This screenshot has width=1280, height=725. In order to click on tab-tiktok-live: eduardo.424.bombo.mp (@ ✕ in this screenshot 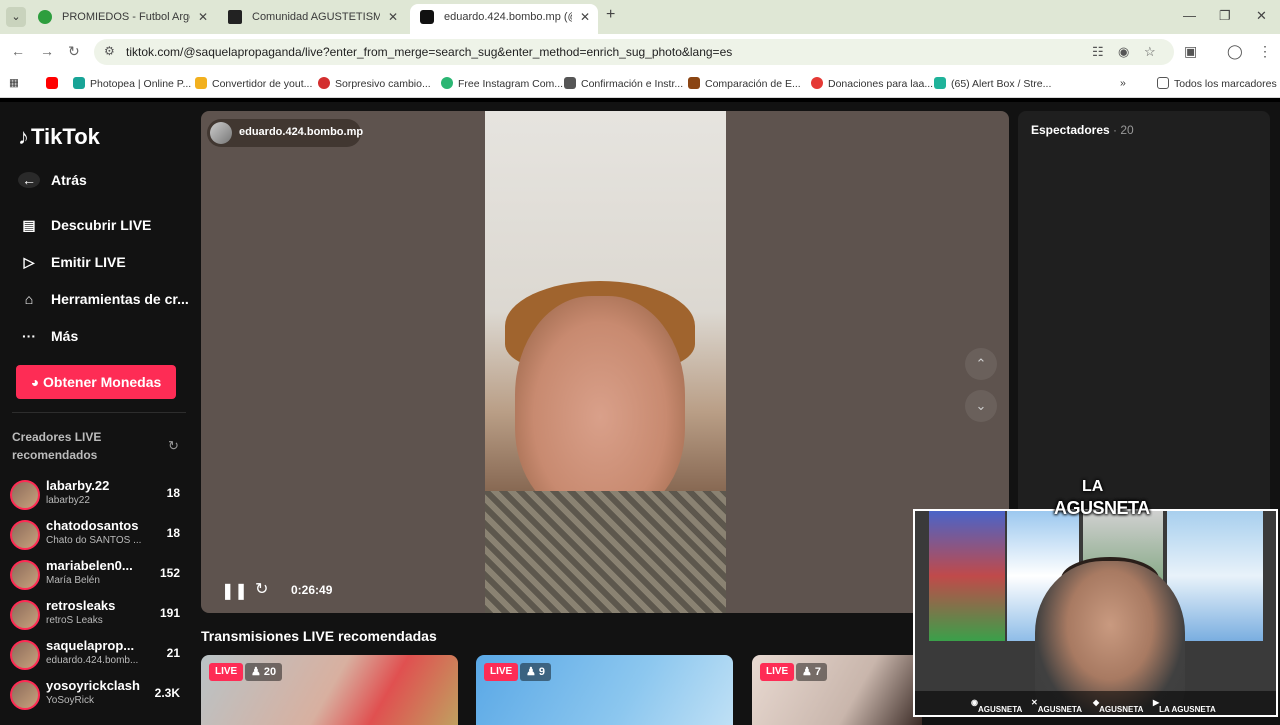, I will do `click(504, 19)`.